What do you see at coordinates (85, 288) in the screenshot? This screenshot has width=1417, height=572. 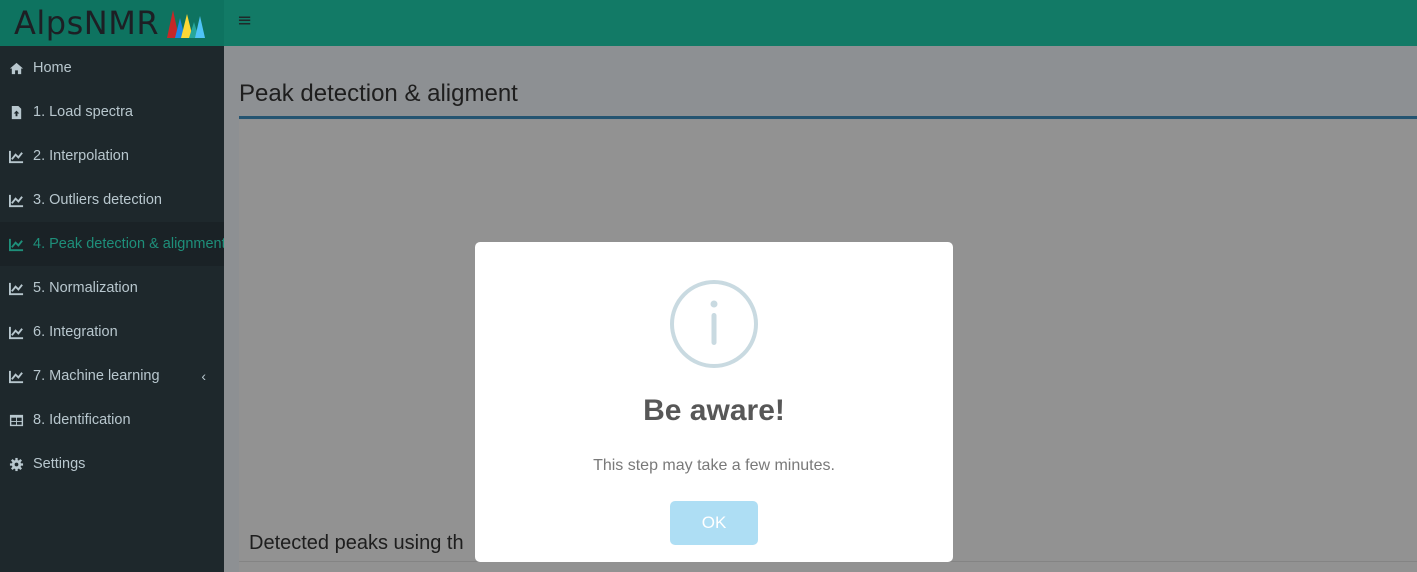 I see `sidebar-item-label: 5. Normalization` at bounding box center [85, 288].